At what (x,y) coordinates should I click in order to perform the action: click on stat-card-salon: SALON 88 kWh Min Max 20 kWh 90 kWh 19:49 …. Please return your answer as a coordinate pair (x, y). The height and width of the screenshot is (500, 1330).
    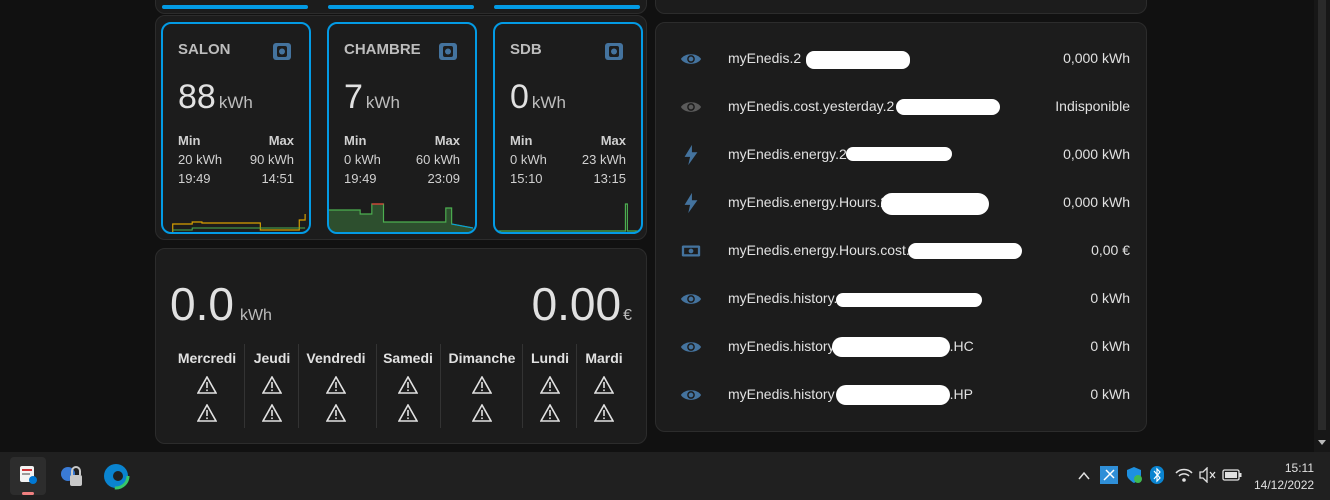
    Looking at the image, I should click on (236, 128).